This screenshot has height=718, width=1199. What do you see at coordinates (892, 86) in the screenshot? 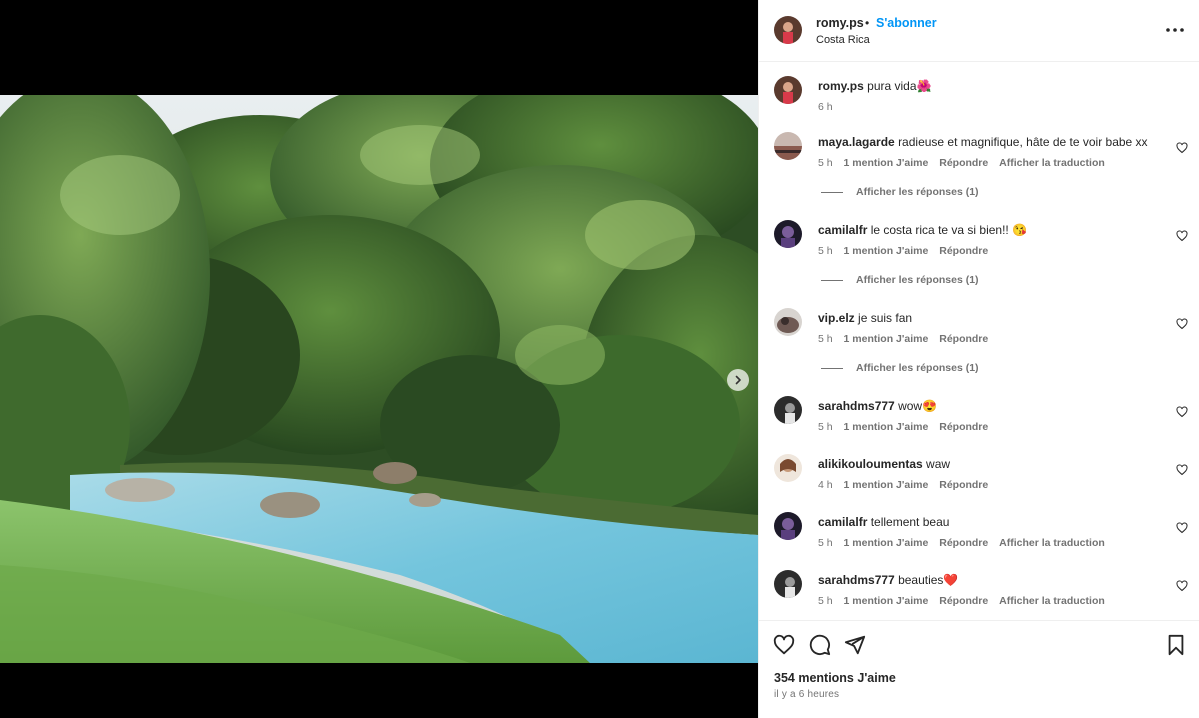
I see `caption-body: pura vida` at bounding box center [892, 86].